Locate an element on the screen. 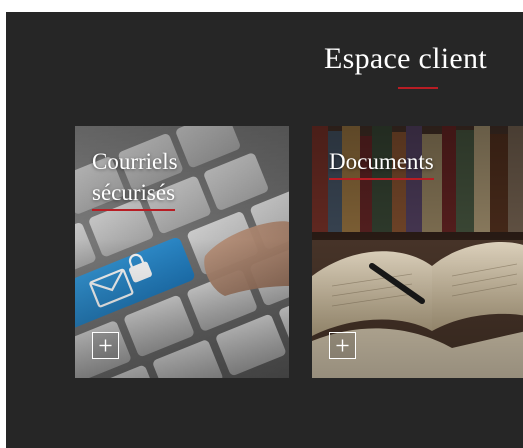 The width and height of the screenshot is (523, 448). card-title: Documents is located at coordinates (381, 163).